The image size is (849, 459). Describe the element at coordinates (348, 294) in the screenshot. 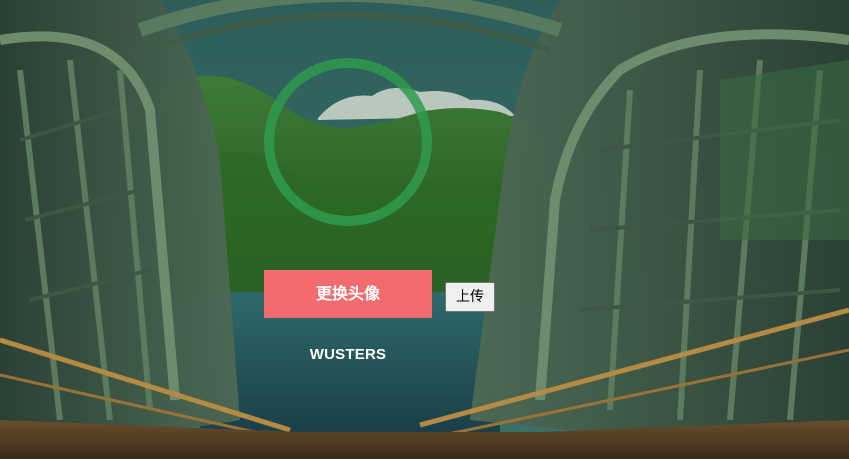

I see `change-avatar-button: 更换头像` at that location.